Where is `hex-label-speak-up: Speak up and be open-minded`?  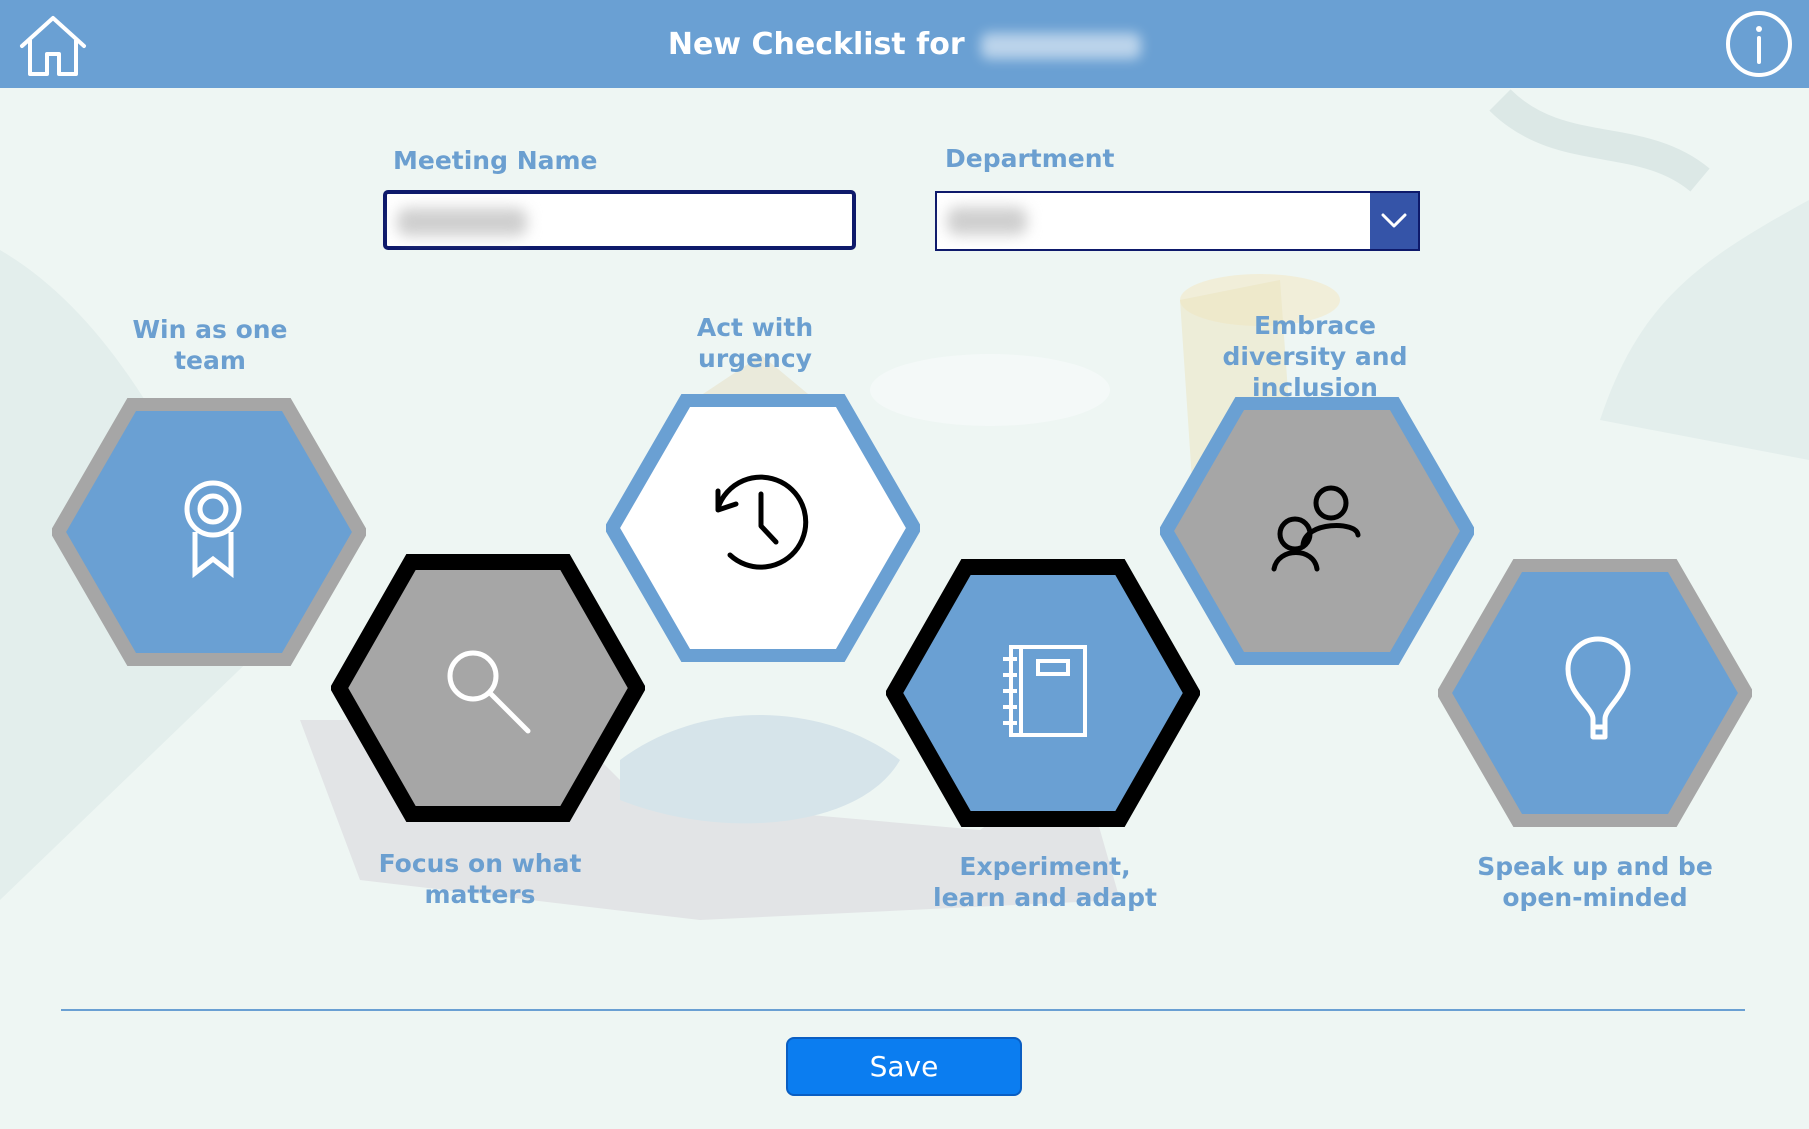 hex-label-speak-up: Speak up and be open-minded is located at coordinates (1595, 882).